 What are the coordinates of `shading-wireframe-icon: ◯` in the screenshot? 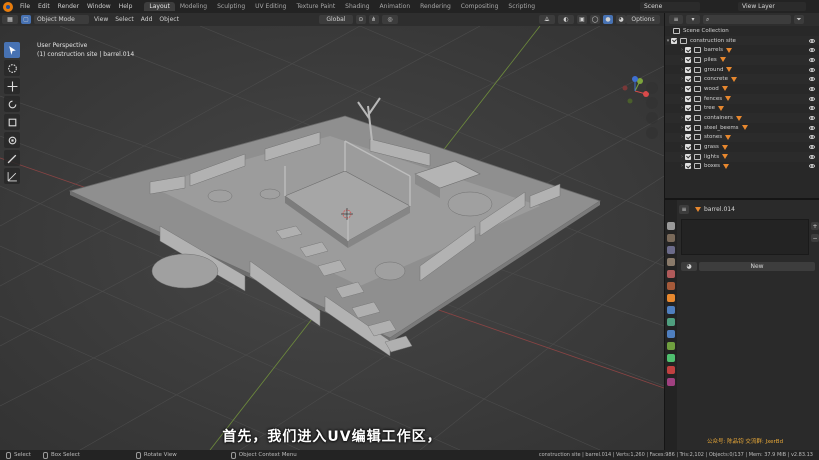 It's located at (594, 19).